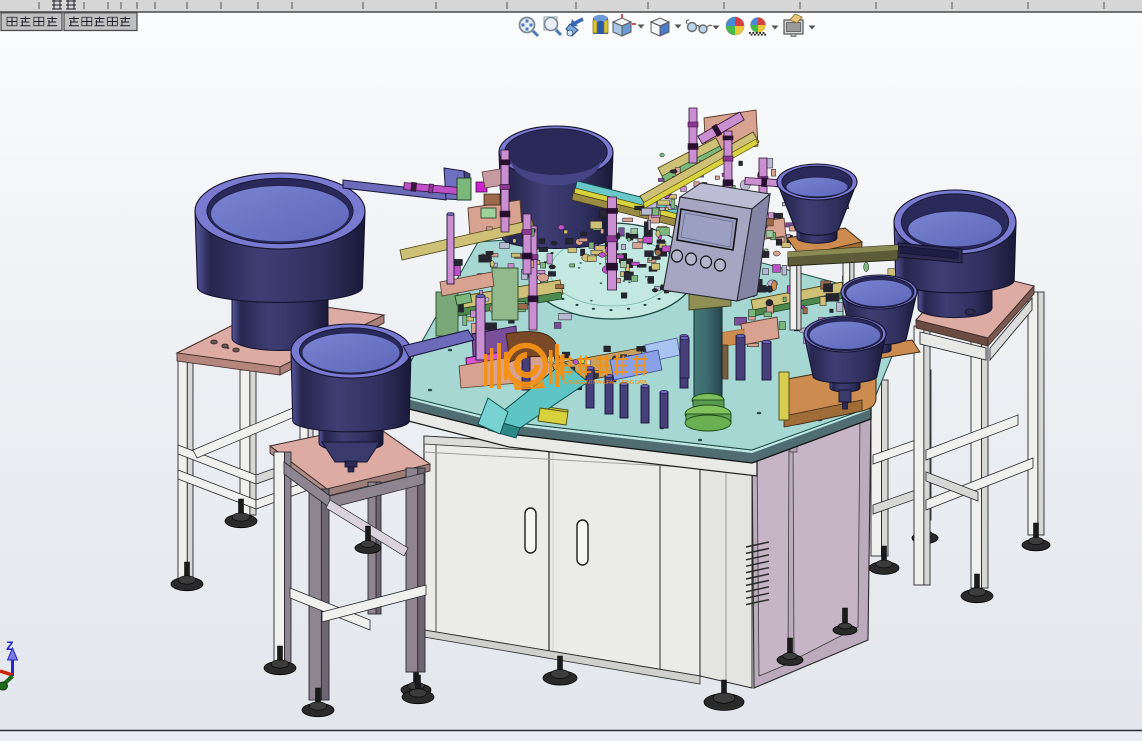 This screenshot has width=1142, height=741. Describe the element at coordinates (605, 383) in the screenshot. I see `svg-text: INTELLIGENT MANUFACTURING DATA` at that location.